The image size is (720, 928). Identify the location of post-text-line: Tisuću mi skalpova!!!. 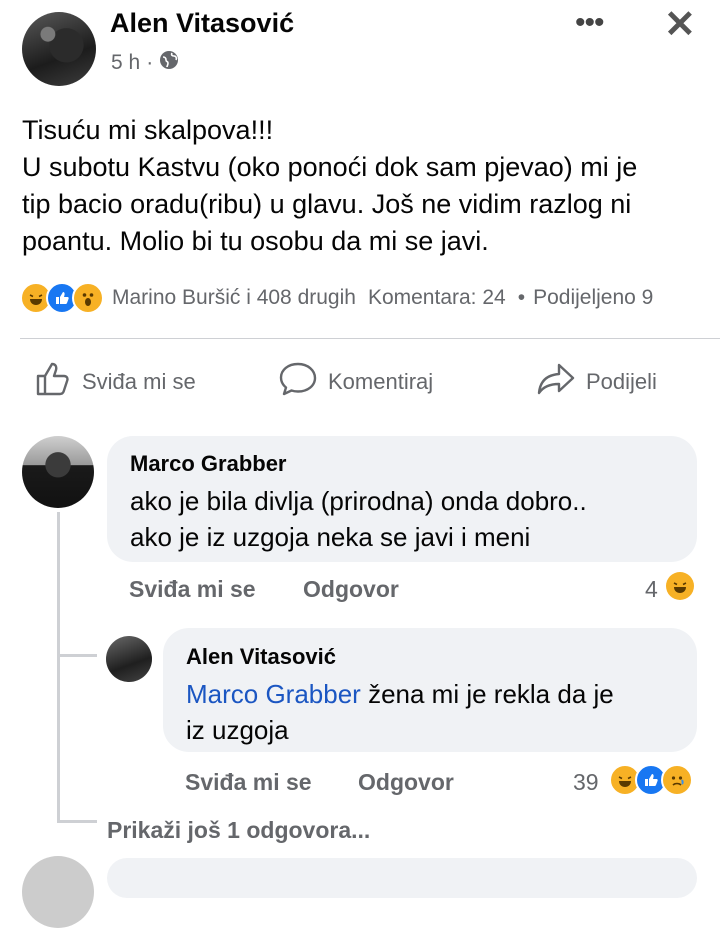
(148, 130).